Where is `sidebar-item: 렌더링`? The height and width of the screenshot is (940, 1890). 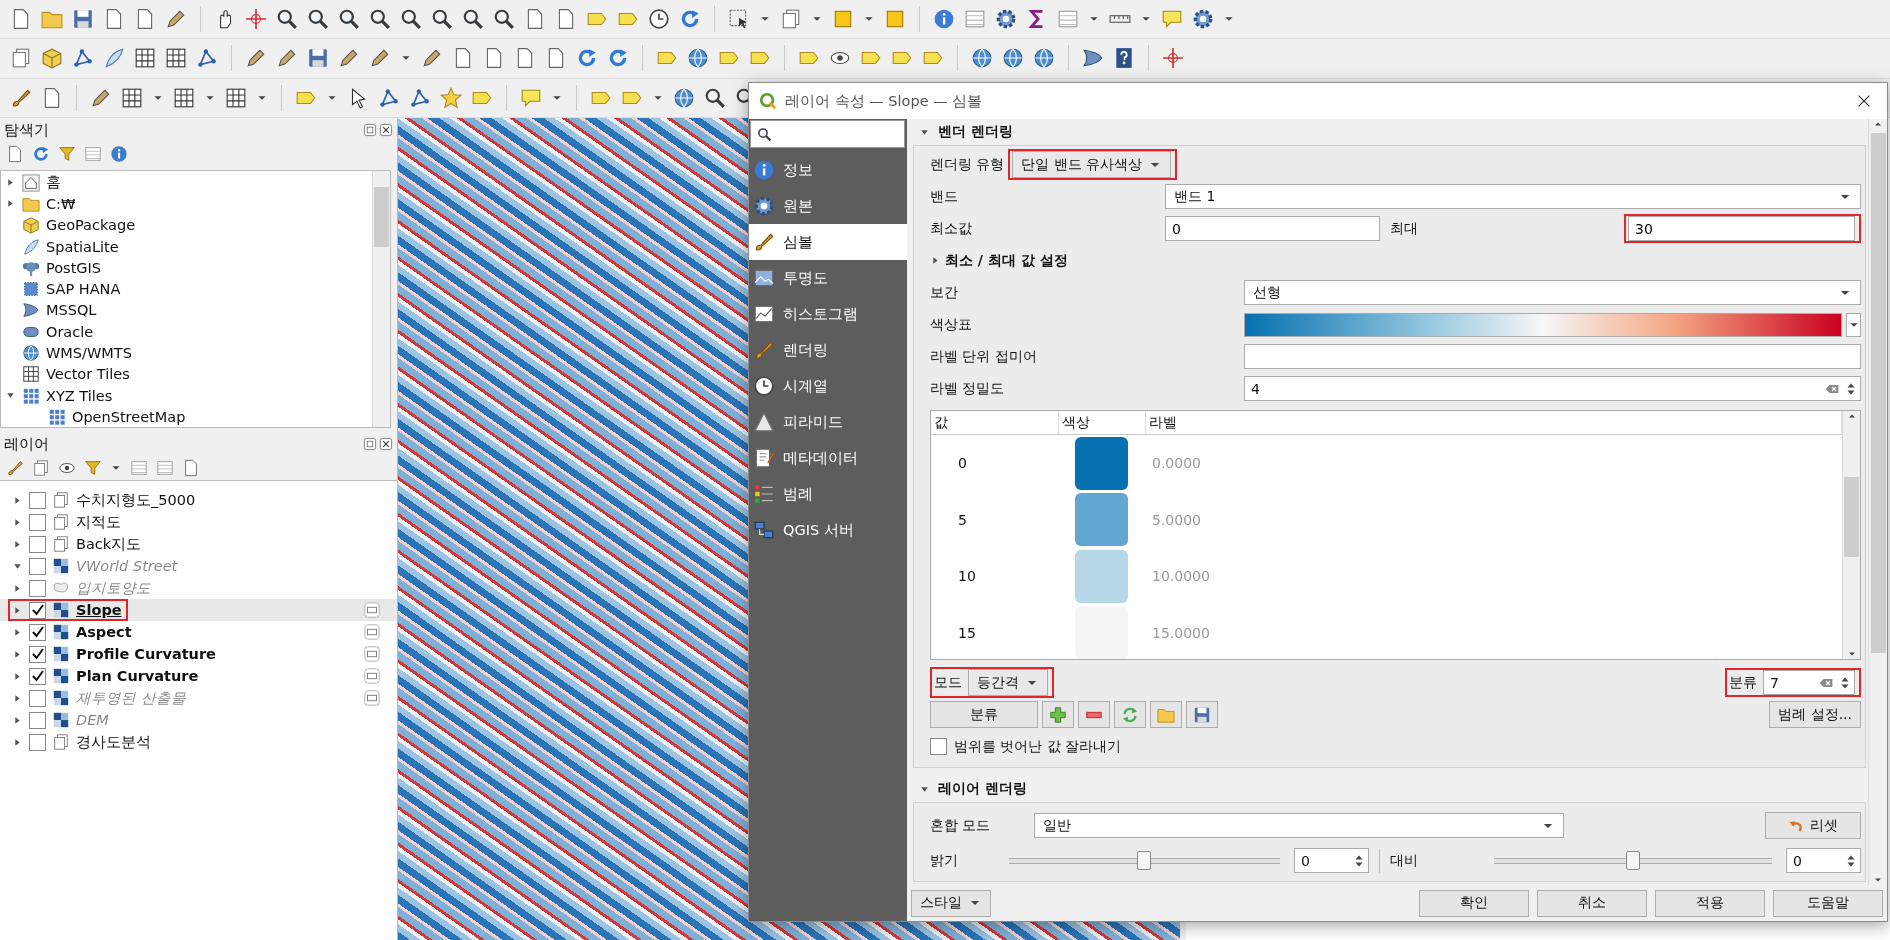
sidebar-item: 렌더링 is located at coordinates (828, 350).